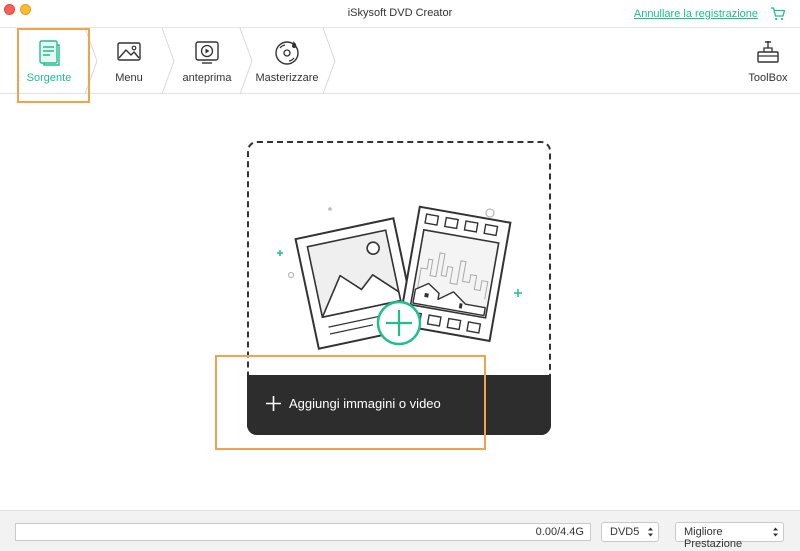 The image size is (800, 551). What do you see at coordinates (287, 53) in the screenshot?
I see `disc-burn-icon` at bounding box center [287, 53].